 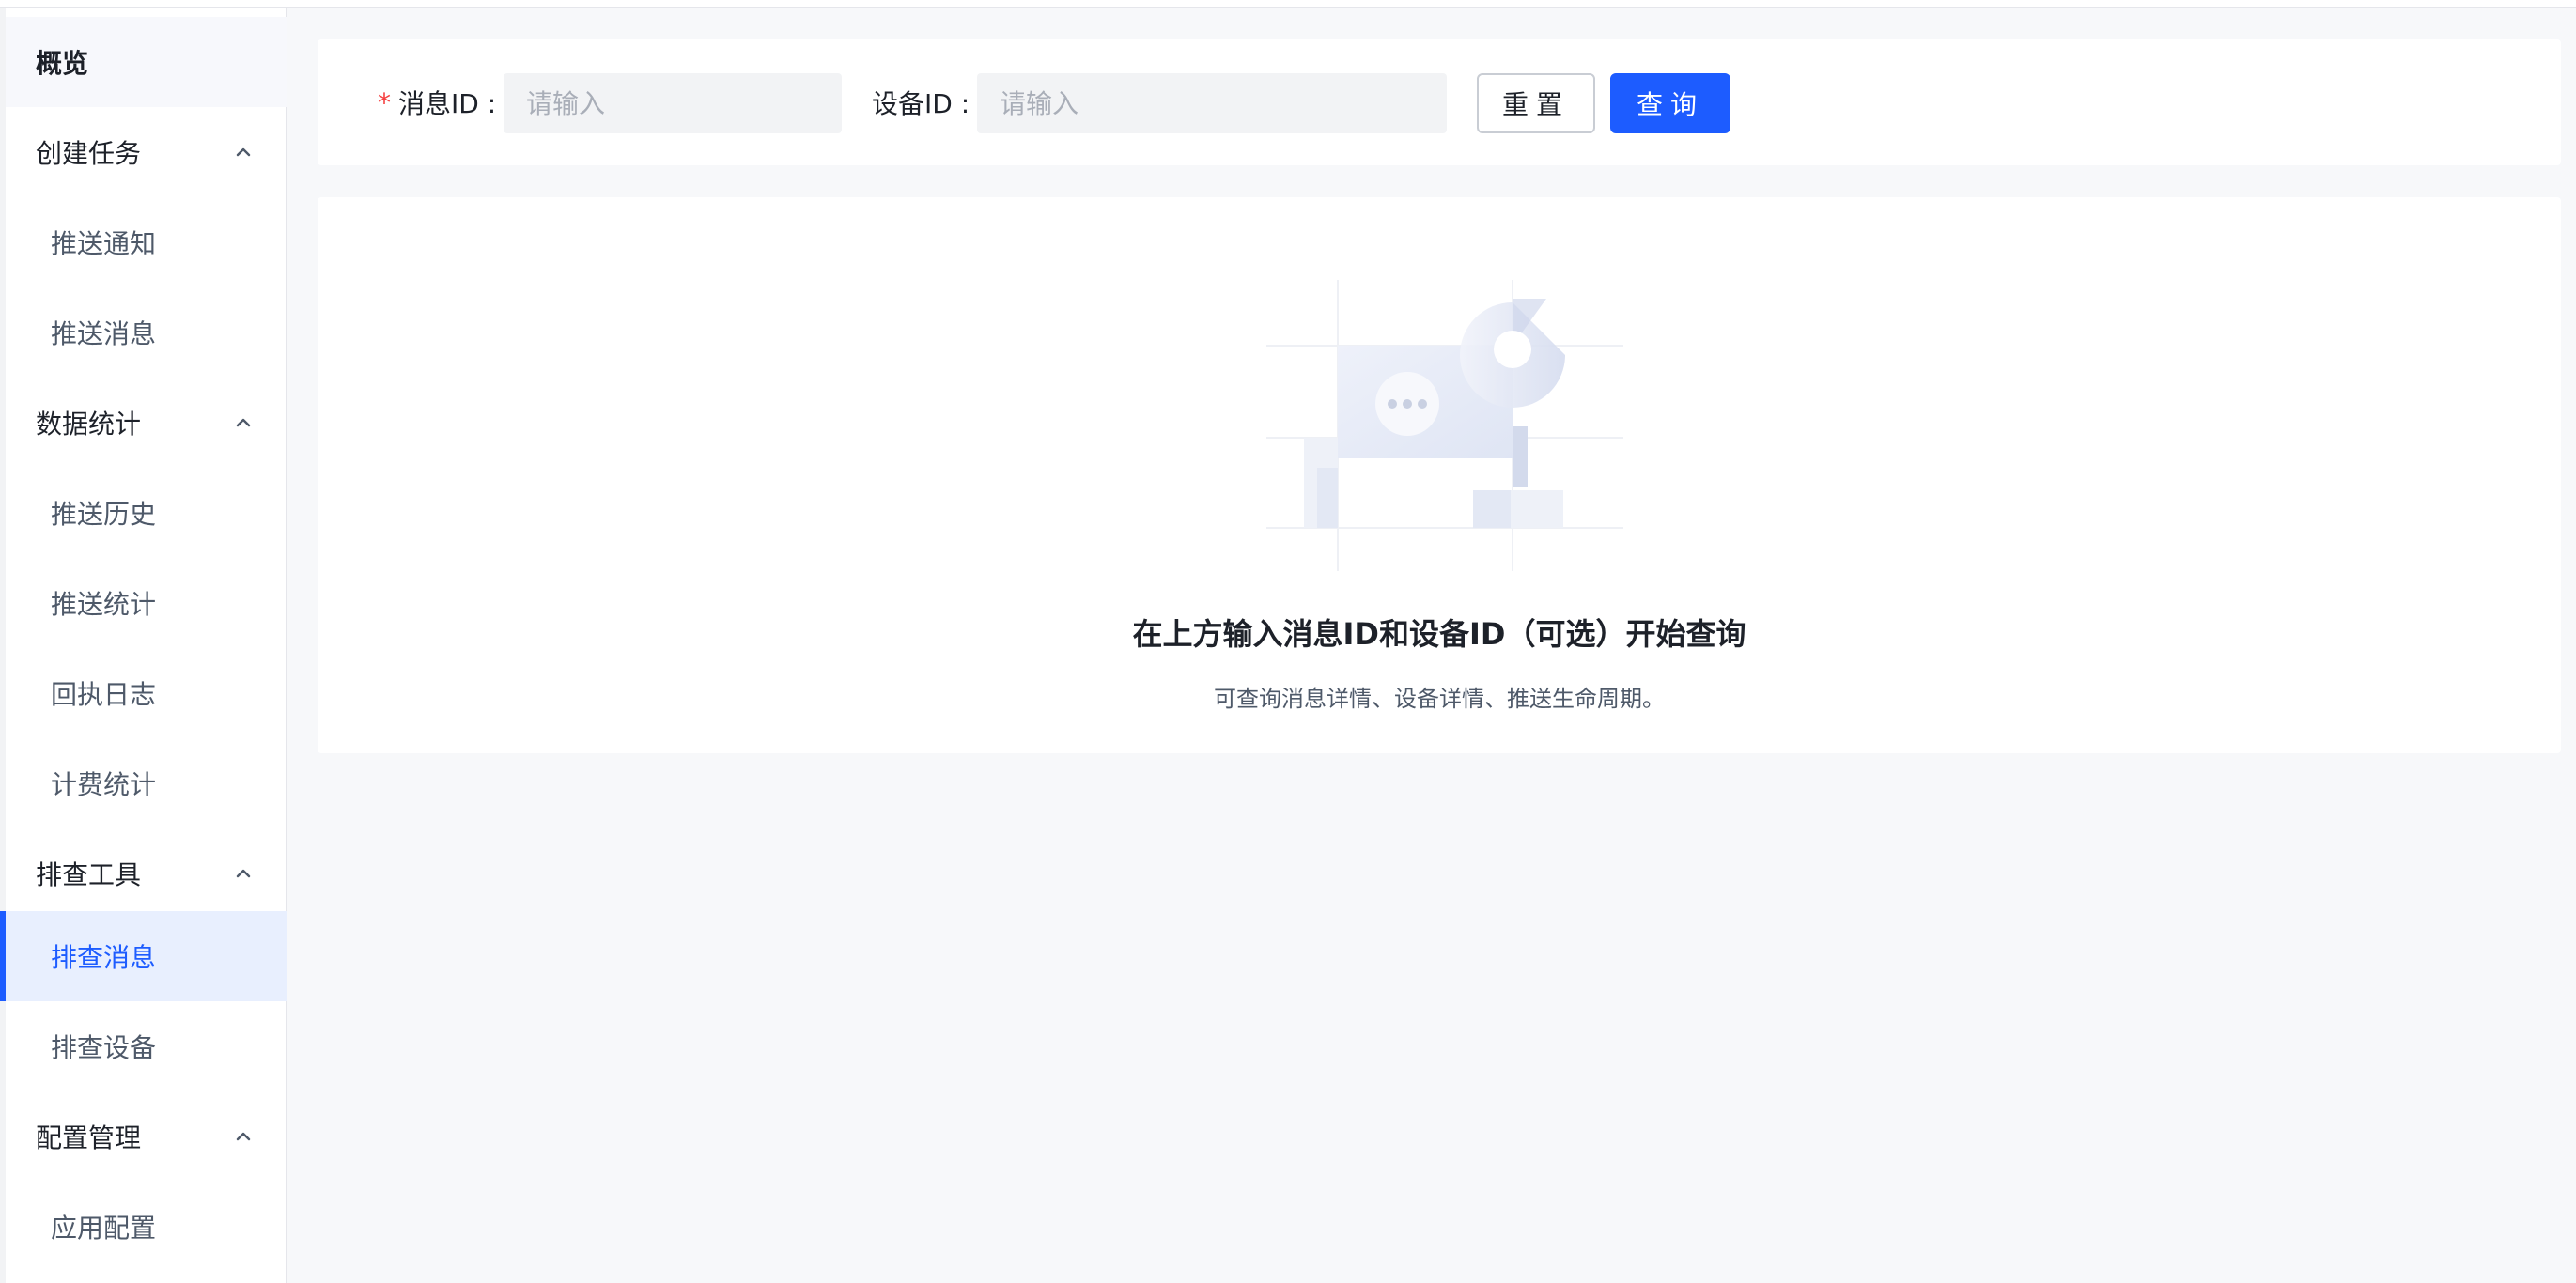 What do you see at coordinates (104, 1047) in the screenshot?
I see `sidebar-item-label: 排查设备` at bounding box center [104, 1047].